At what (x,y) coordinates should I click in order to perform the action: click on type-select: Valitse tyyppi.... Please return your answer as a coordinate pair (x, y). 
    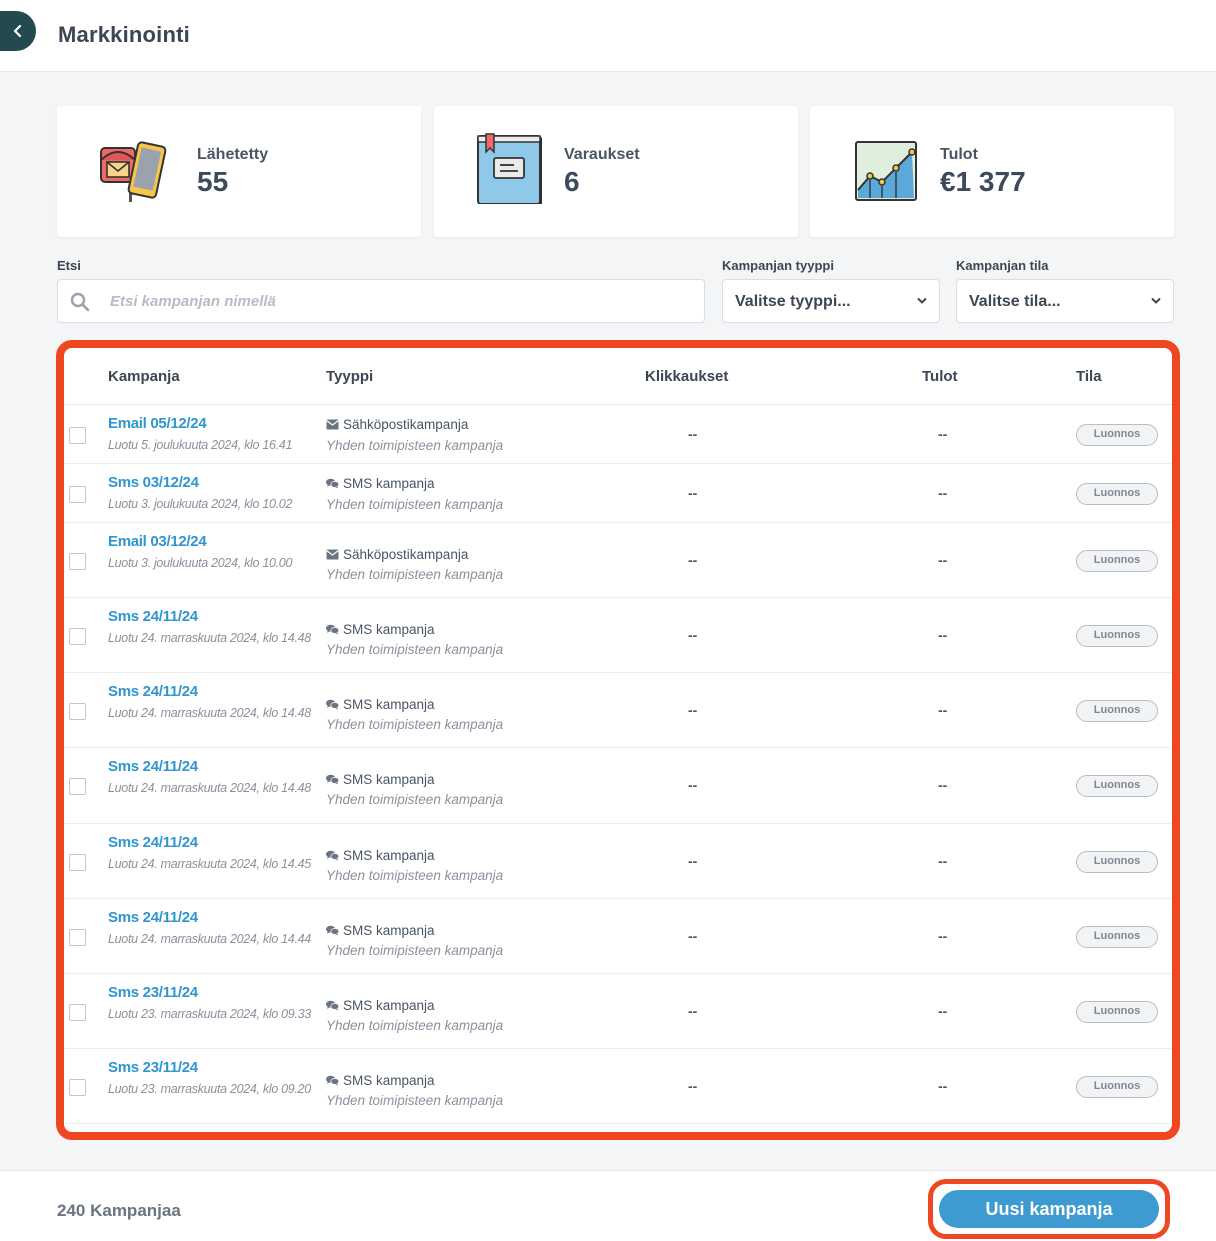
    Looking at the image, I should click on (831, 301).